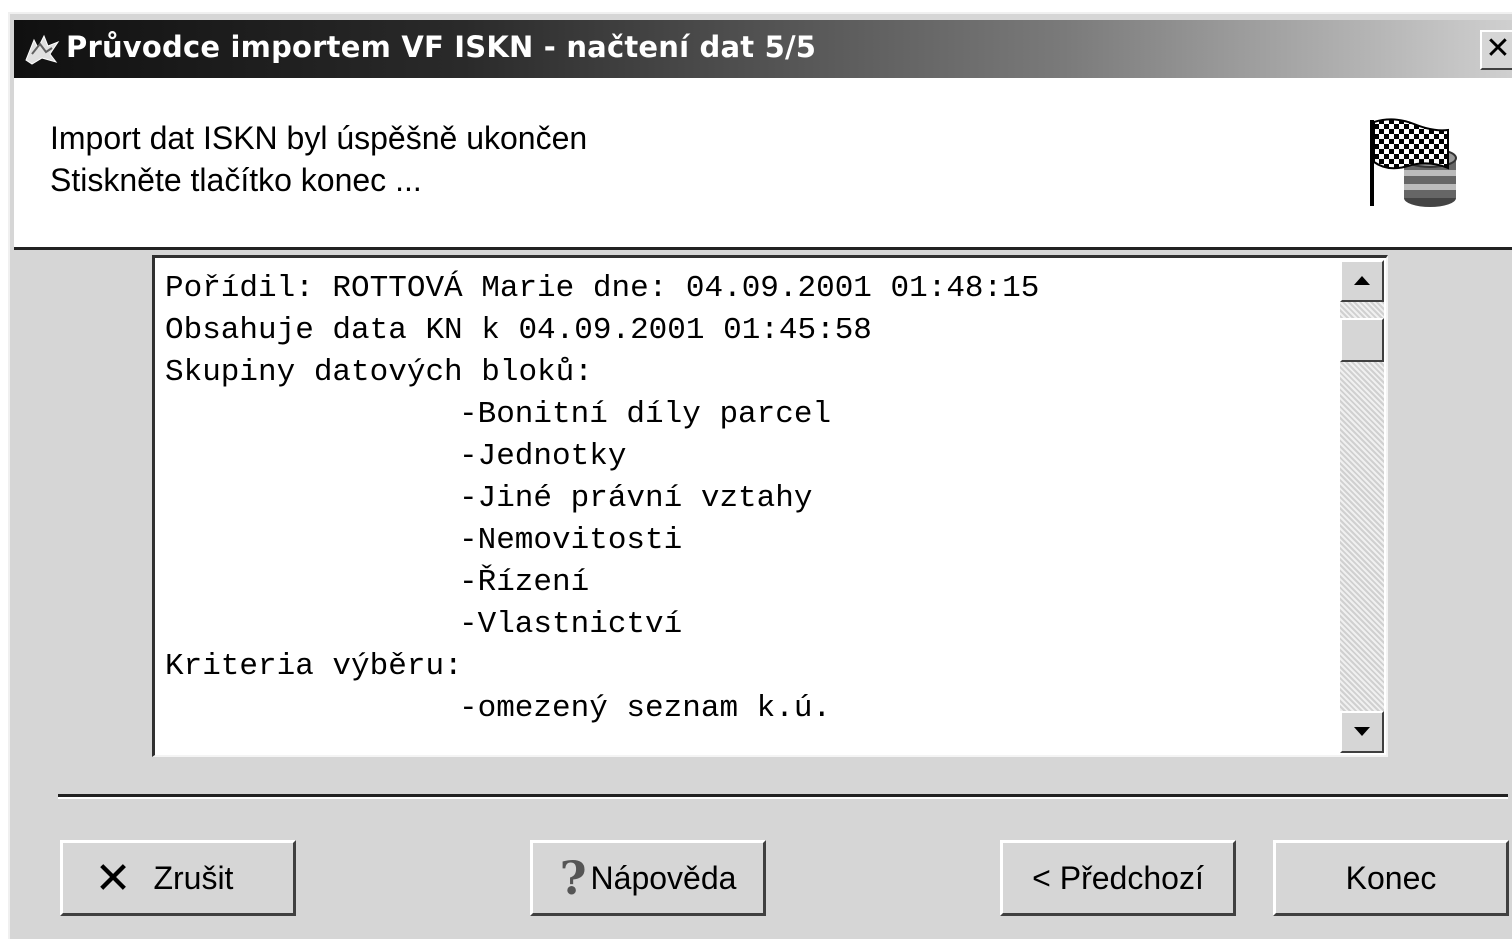  What do you see at coordinates (379, 372) in the screenshot?
I see `log-line: Skupiny datových bloků:` at bounding box center [379, 372].